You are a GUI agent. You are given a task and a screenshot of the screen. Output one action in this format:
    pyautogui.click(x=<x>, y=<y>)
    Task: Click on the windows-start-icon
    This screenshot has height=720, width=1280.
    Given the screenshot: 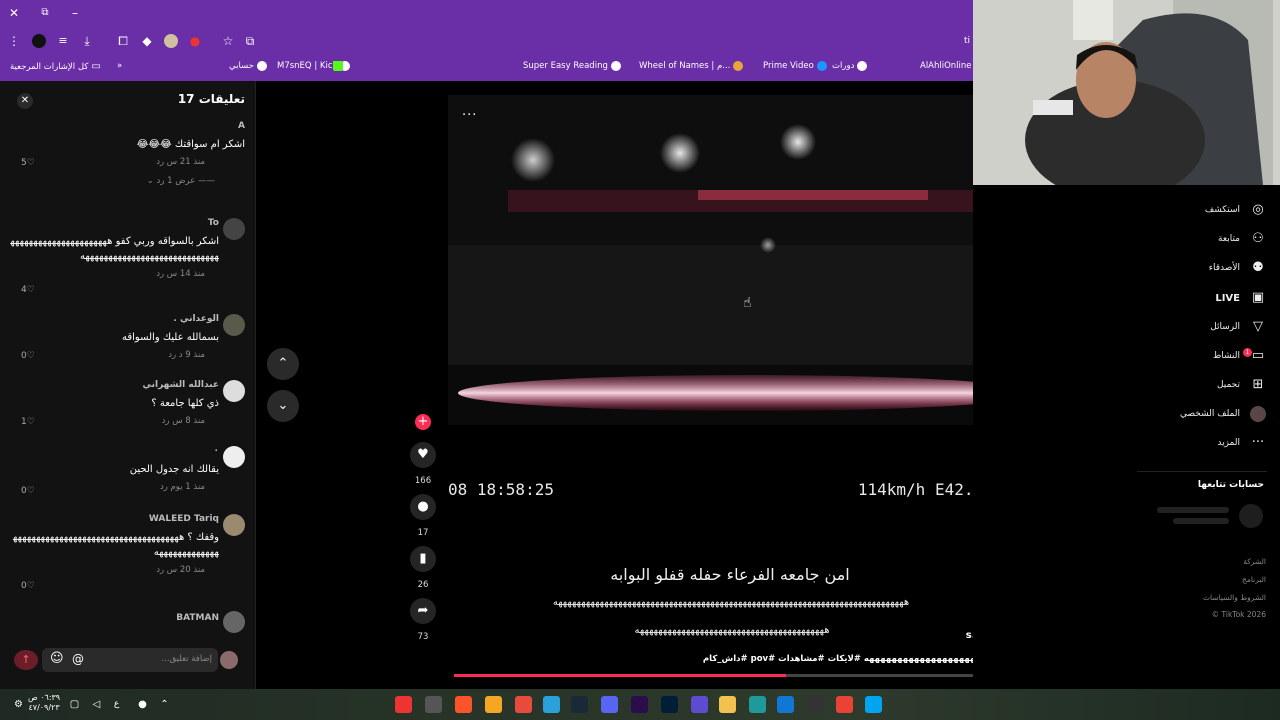 What is the action you would take?
    pyautogui.click(x=873, y=704)
    